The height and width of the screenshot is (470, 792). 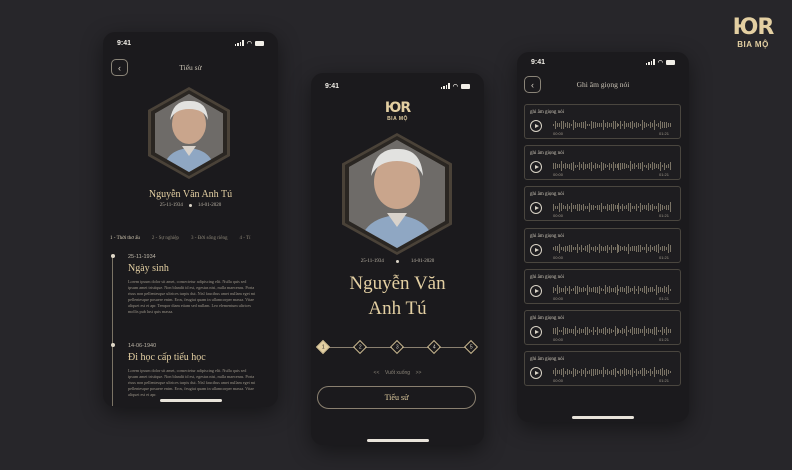 What do you see at coordinates (397, 308) in the screenshot?
I see `person-name-line2: Anh Tú` at bounding box center [397, 308].